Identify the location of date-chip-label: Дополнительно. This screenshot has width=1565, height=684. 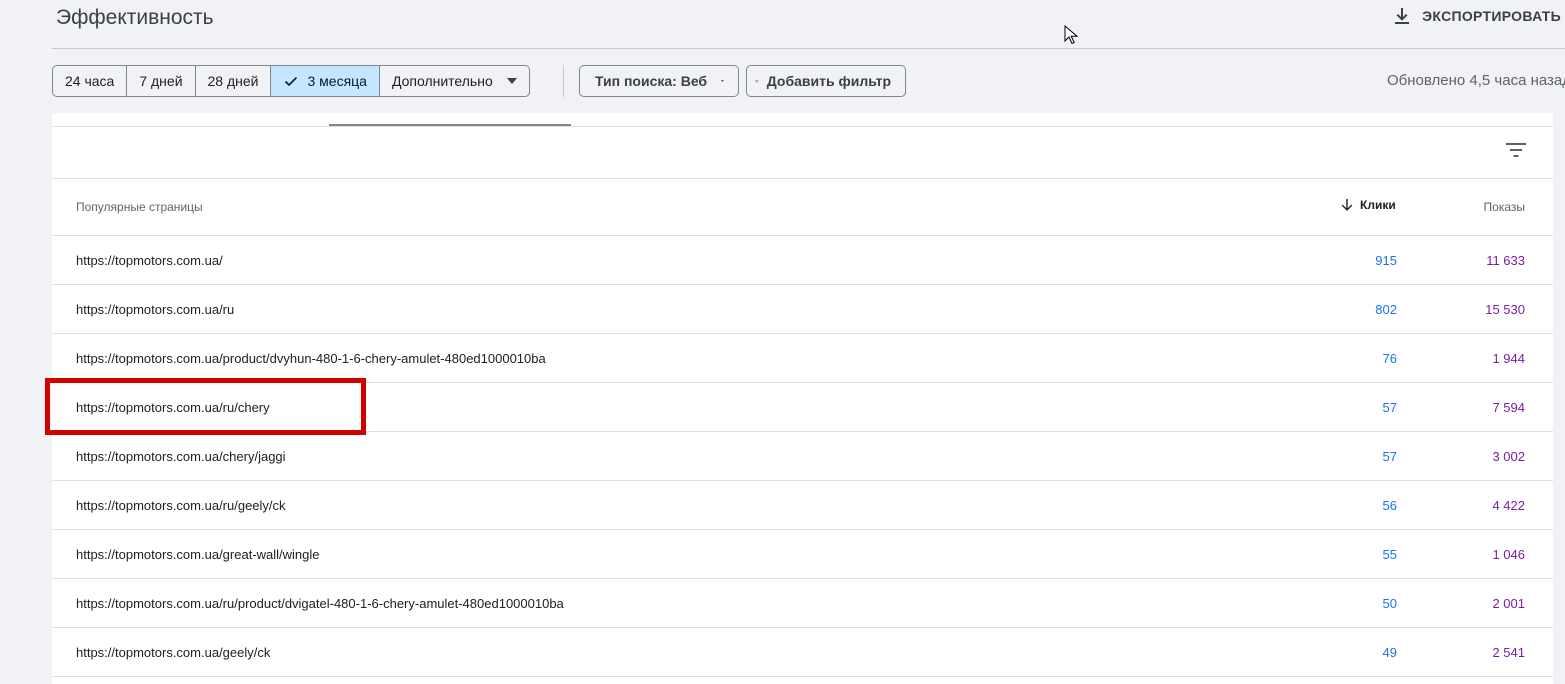
(442, 81).